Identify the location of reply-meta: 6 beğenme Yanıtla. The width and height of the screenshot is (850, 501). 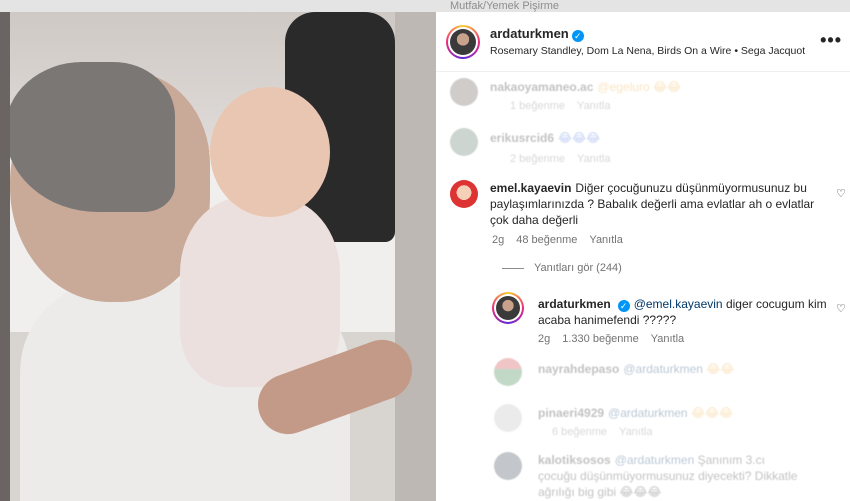
(602, 432).